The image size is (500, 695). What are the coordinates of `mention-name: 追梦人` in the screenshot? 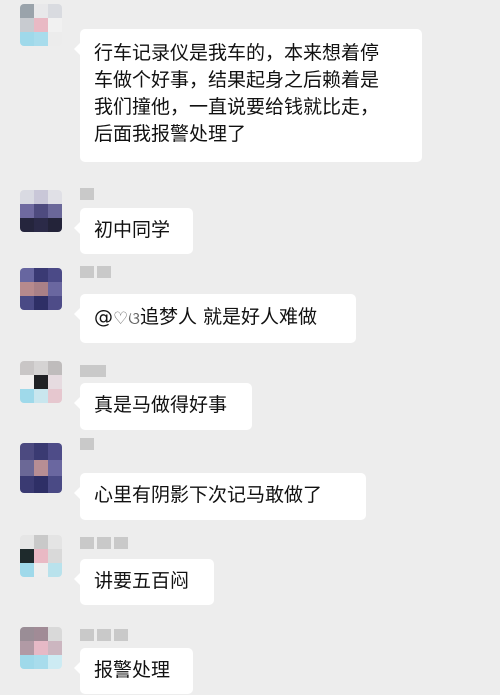 It's located at (168, 317).